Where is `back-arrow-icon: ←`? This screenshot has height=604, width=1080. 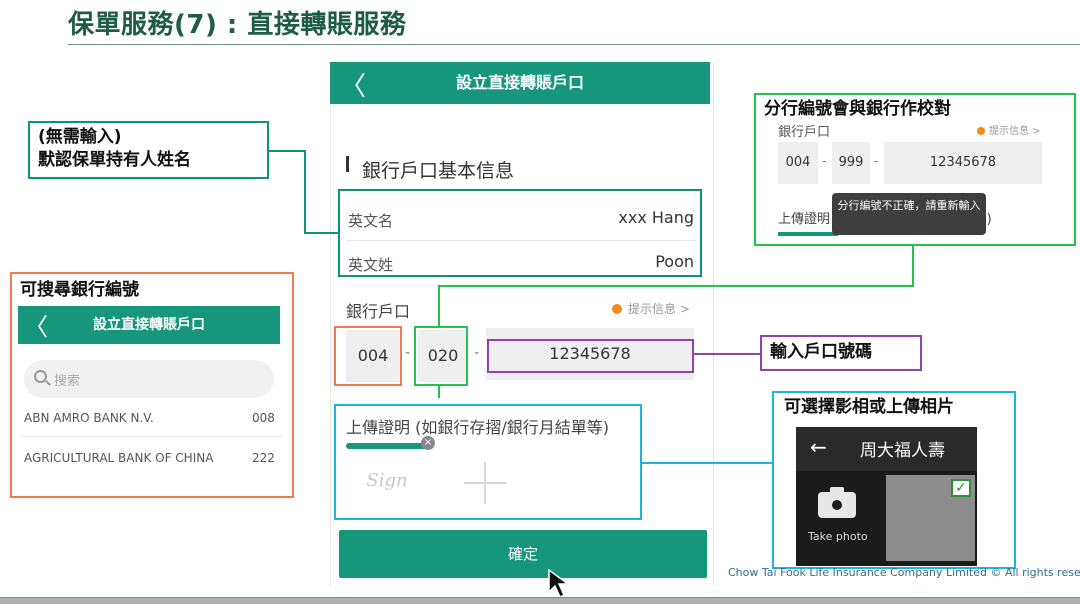 back-arrow-icon: ← is located at coordinates (818, 447).